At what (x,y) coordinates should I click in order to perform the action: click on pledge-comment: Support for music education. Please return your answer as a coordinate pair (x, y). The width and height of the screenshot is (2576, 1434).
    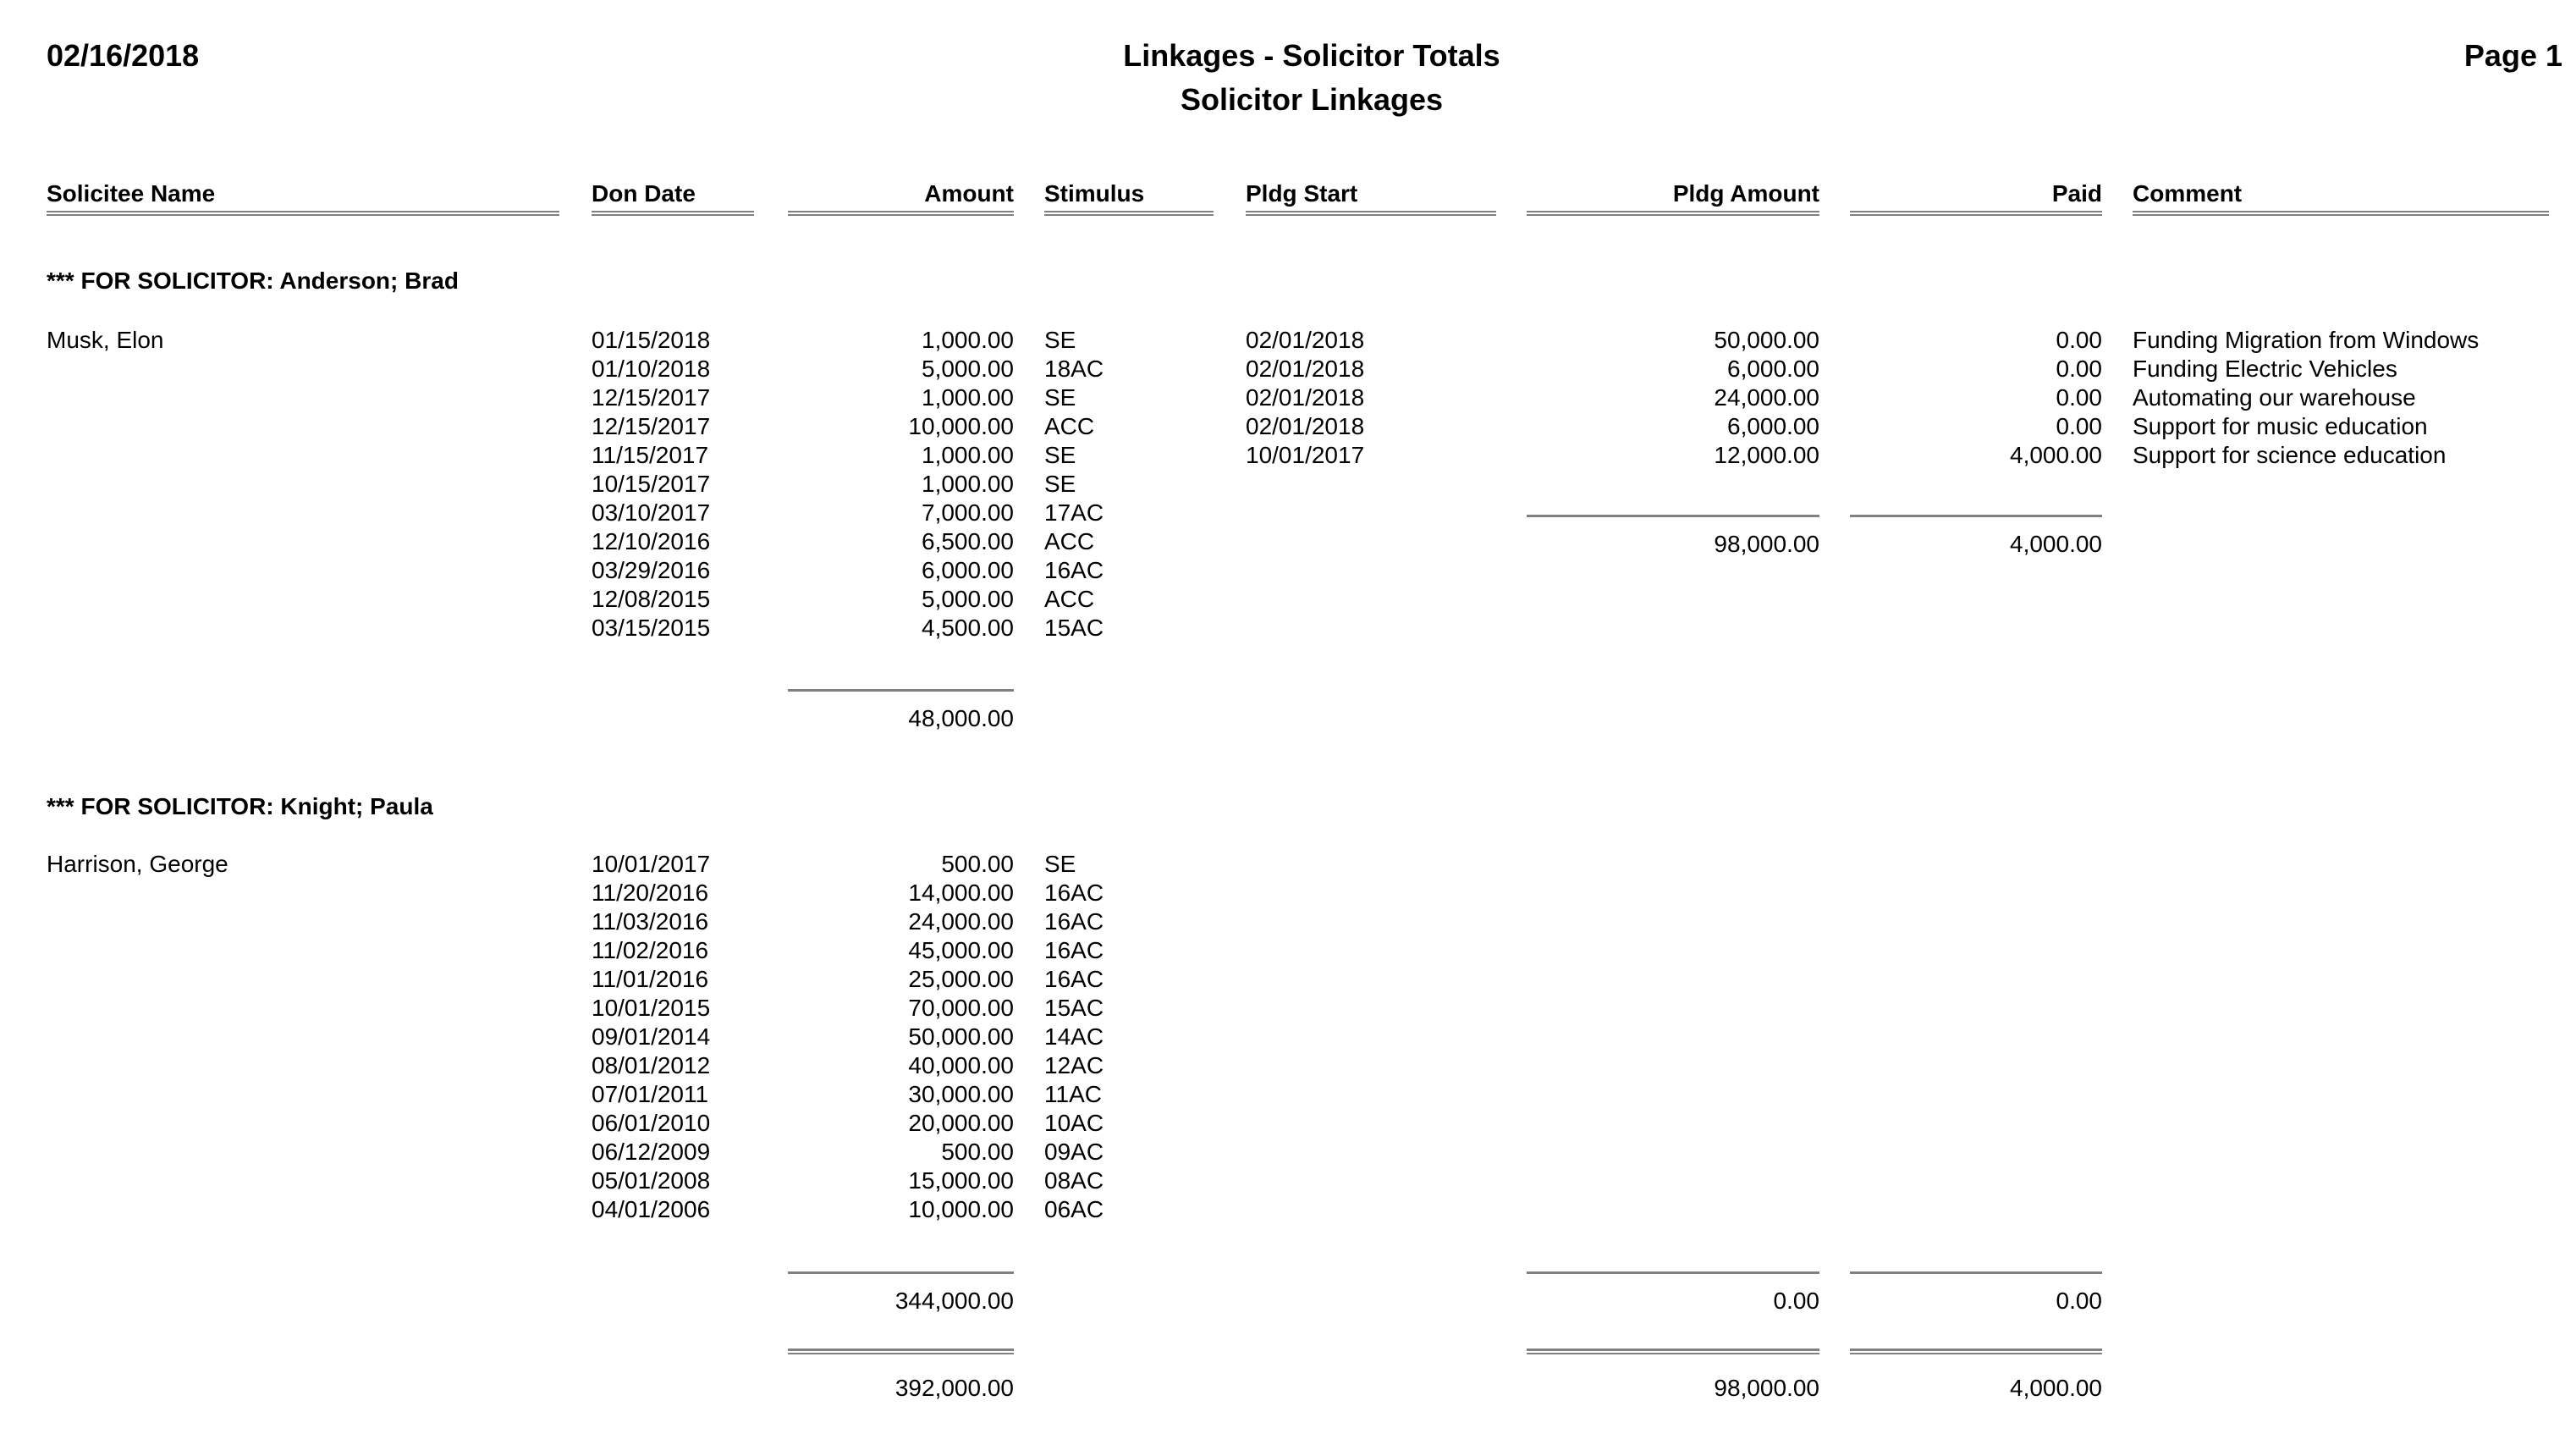
    Looking at the image, I should click on (2280, 426).